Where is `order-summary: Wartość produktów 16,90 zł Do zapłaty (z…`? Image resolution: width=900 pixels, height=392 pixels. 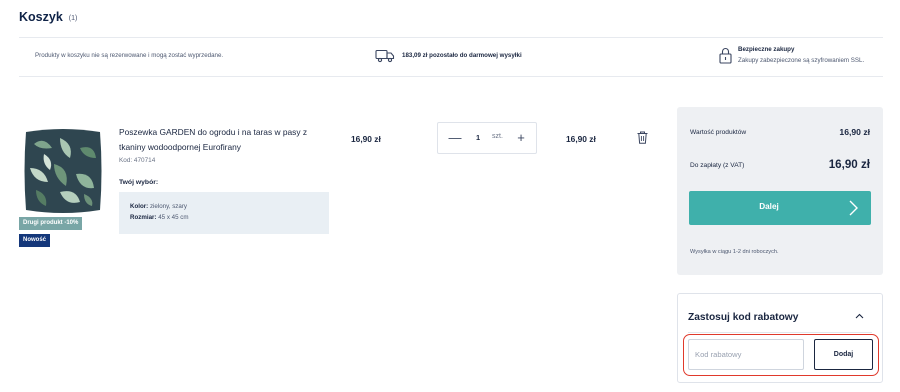
order-summary: Wartość produktów 16,90 zł Do zapłaty (z… is located at coordinates (780, 191).